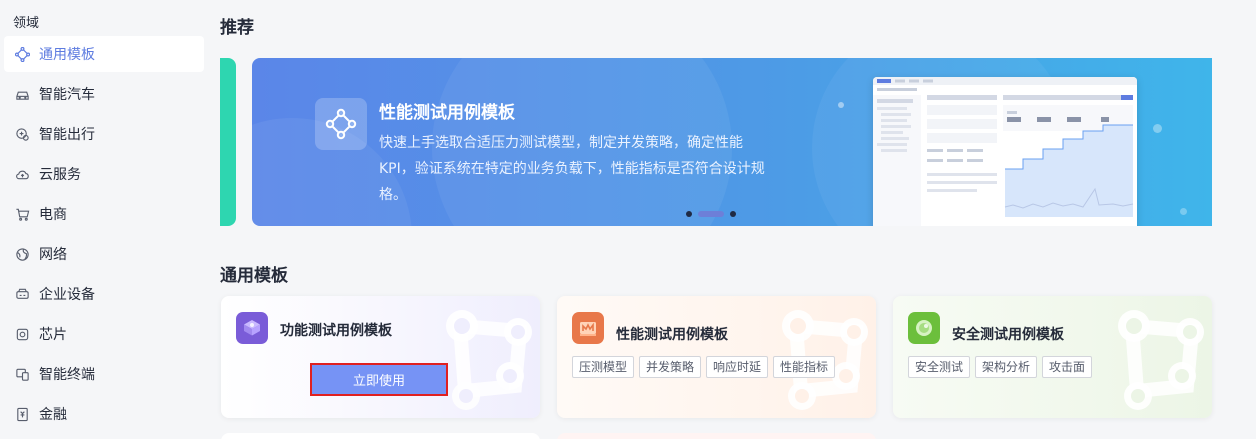 This screenshot has width=1256, height=439. I want to click on tag: 性能指标, so click(804, 367).